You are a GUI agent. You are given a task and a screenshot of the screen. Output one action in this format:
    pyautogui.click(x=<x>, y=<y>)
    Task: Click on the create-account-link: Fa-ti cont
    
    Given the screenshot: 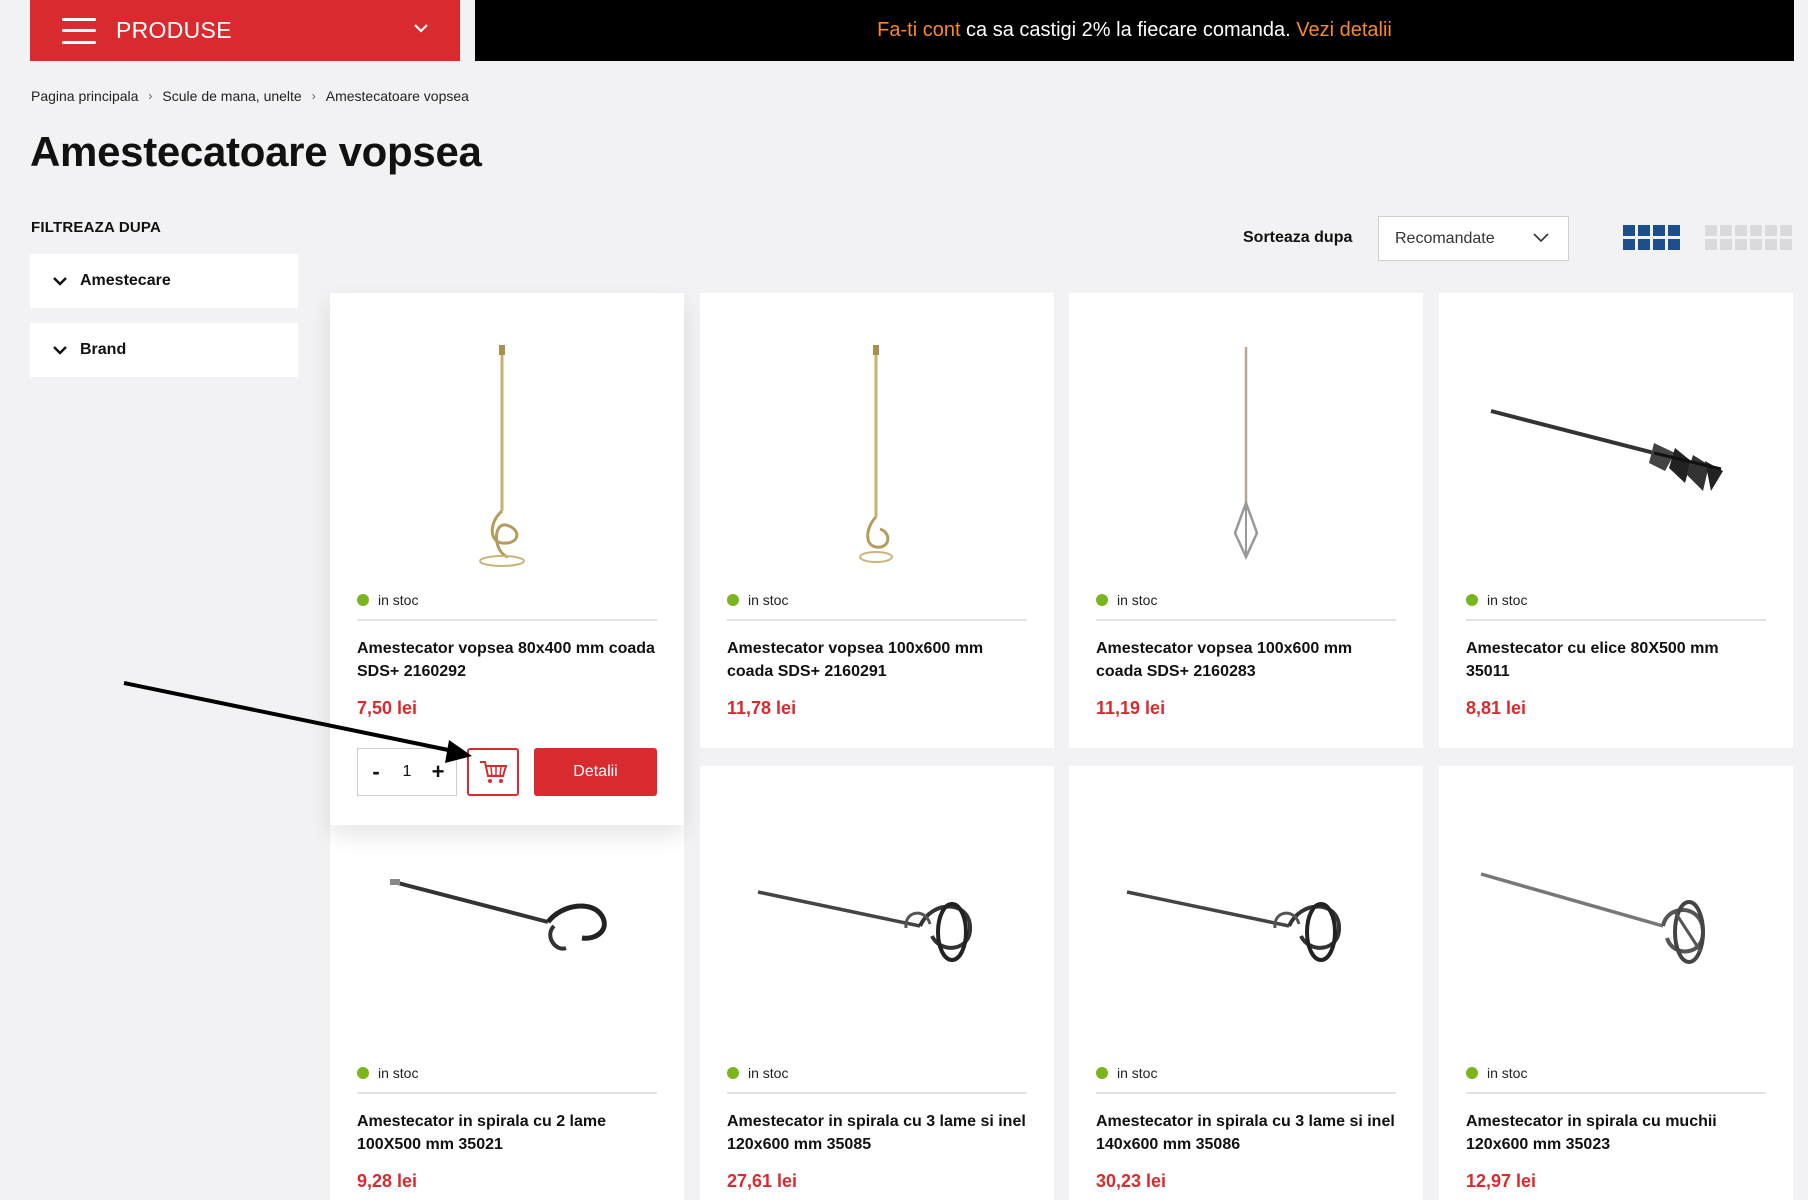 What is the action you would take?
    pyautogui.click(x=918, y=30)
    